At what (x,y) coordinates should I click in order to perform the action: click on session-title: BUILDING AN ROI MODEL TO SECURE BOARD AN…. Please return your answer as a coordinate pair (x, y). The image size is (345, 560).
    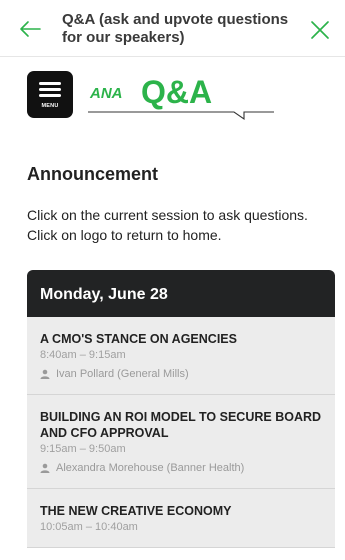
    Looking at the image, I should click on (181, 425).